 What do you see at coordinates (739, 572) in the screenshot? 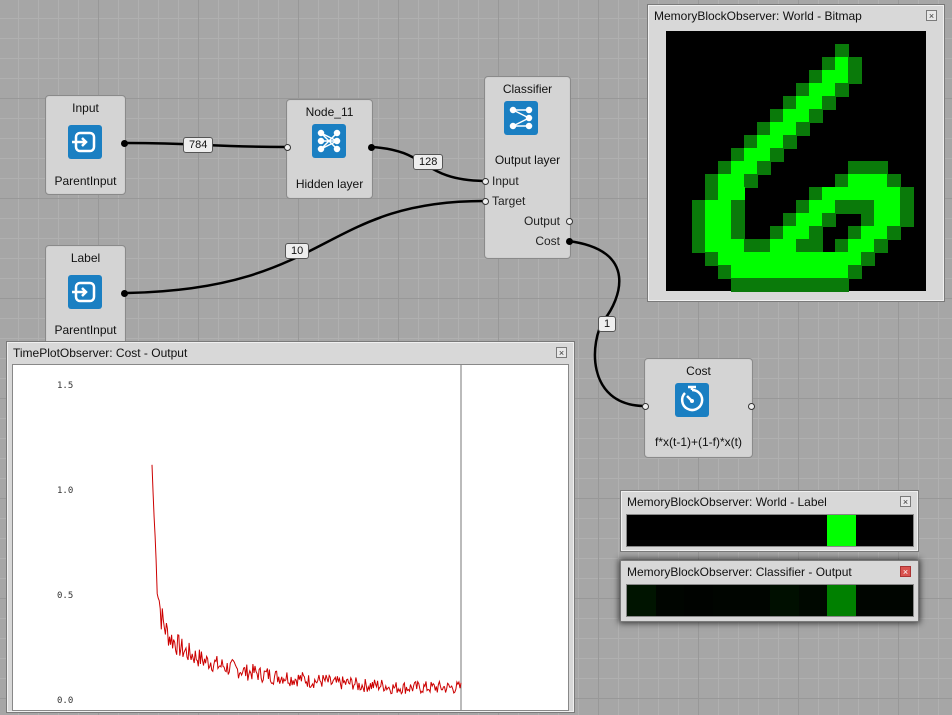
I see `window-title: MemoryBlockObserver: Classifier - Output` at bounding box center [739, 572].